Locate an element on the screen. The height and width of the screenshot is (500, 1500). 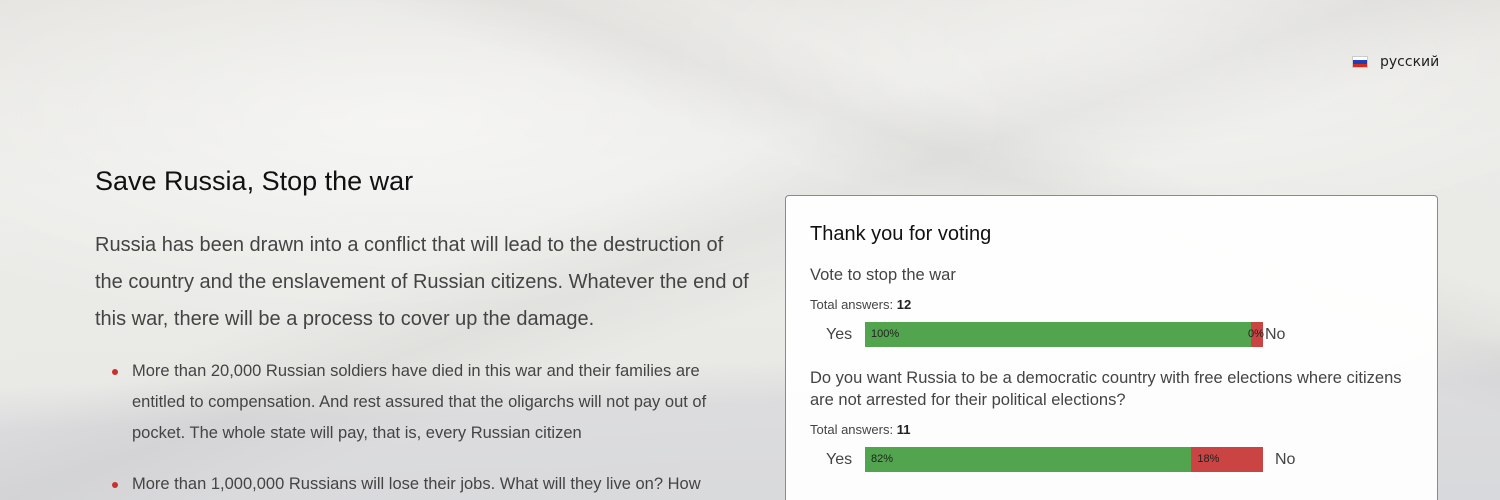
result-bar: 82% 18% is located at coordinates (1064, 459).